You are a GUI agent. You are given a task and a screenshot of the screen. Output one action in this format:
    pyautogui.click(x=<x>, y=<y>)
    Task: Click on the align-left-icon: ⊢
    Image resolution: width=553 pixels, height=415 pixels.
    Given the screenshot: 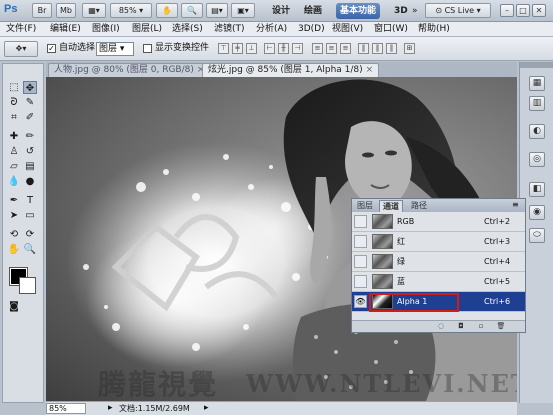 What is the action you would take?
    pyautogui.click(x=269, y=48)
    